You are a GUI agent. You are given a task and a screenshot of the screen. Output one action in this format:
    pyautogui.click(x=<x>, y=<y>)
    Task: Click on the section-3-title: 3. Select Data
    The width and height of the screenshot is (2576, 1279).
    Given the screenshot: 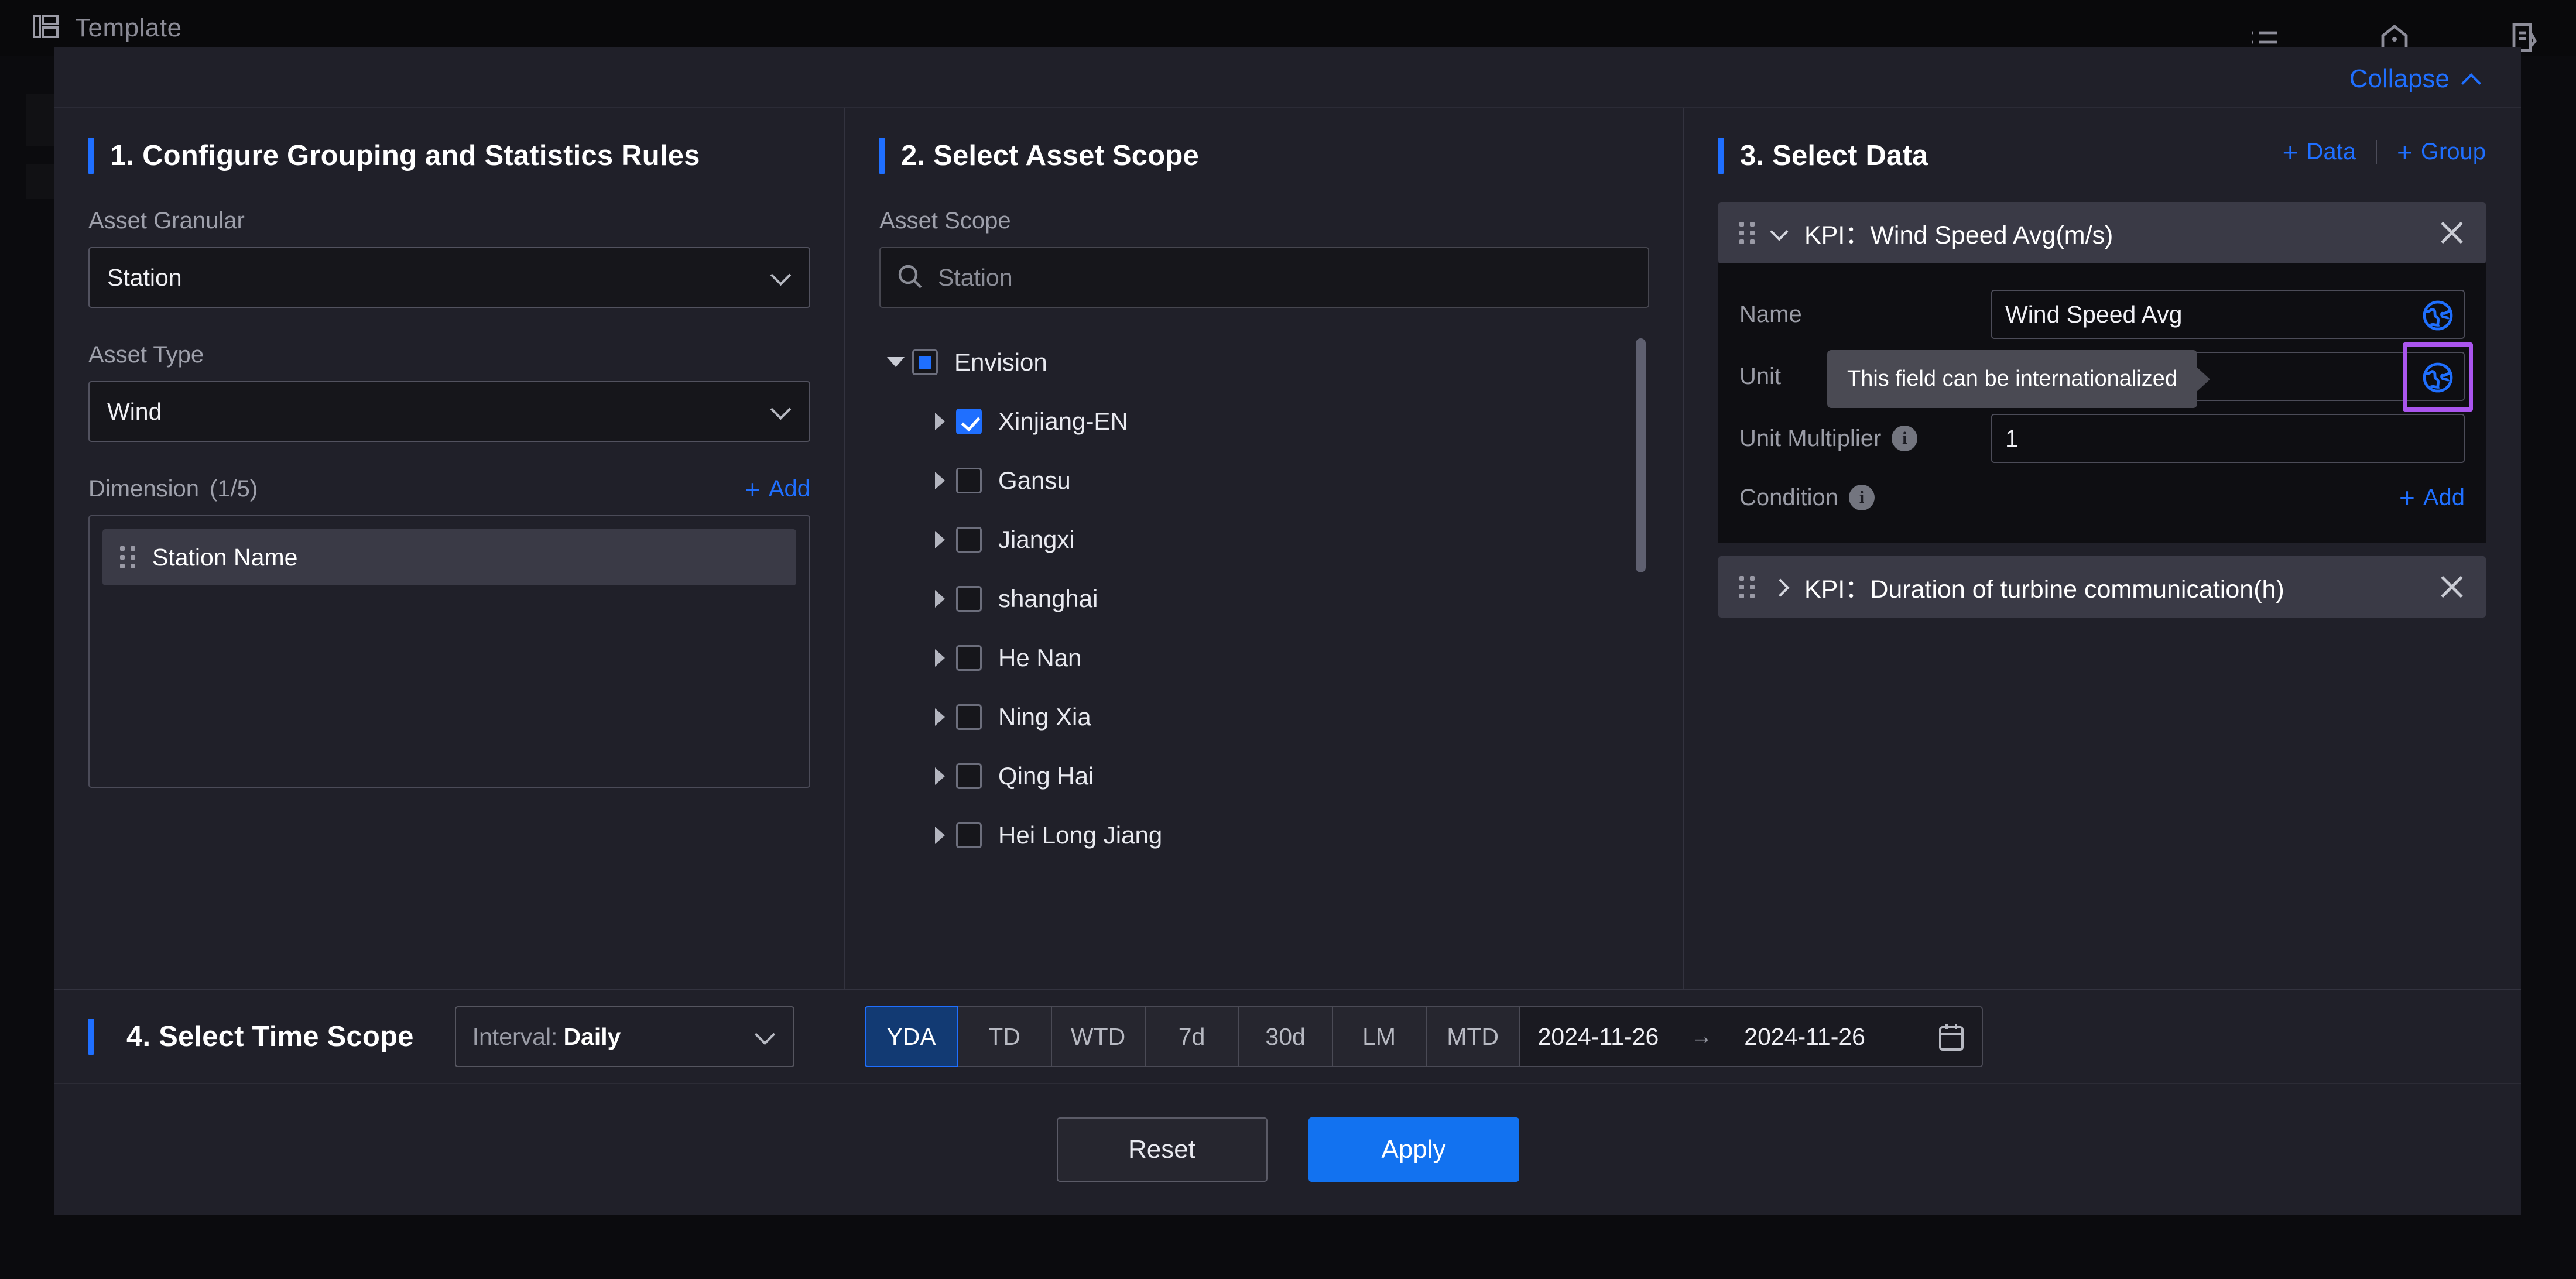 What is the action you would take?
    pyautogui.click(x=1834, y=156)
    